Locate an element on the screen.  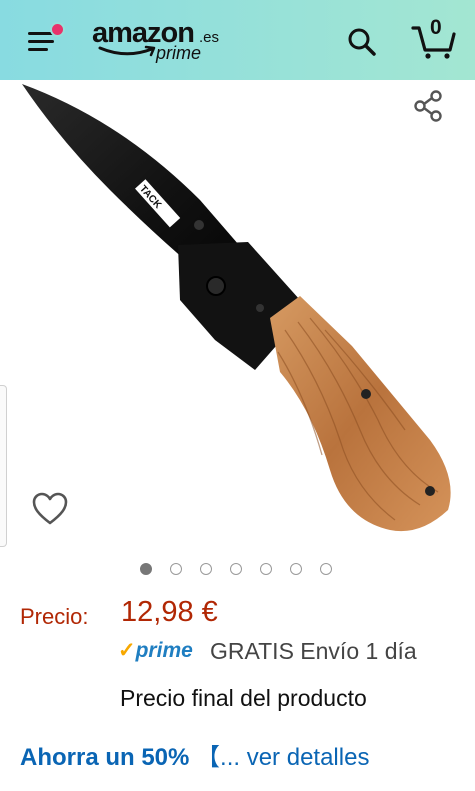
savings-details: 【... ver detalles is located at coordinates (279, 757).